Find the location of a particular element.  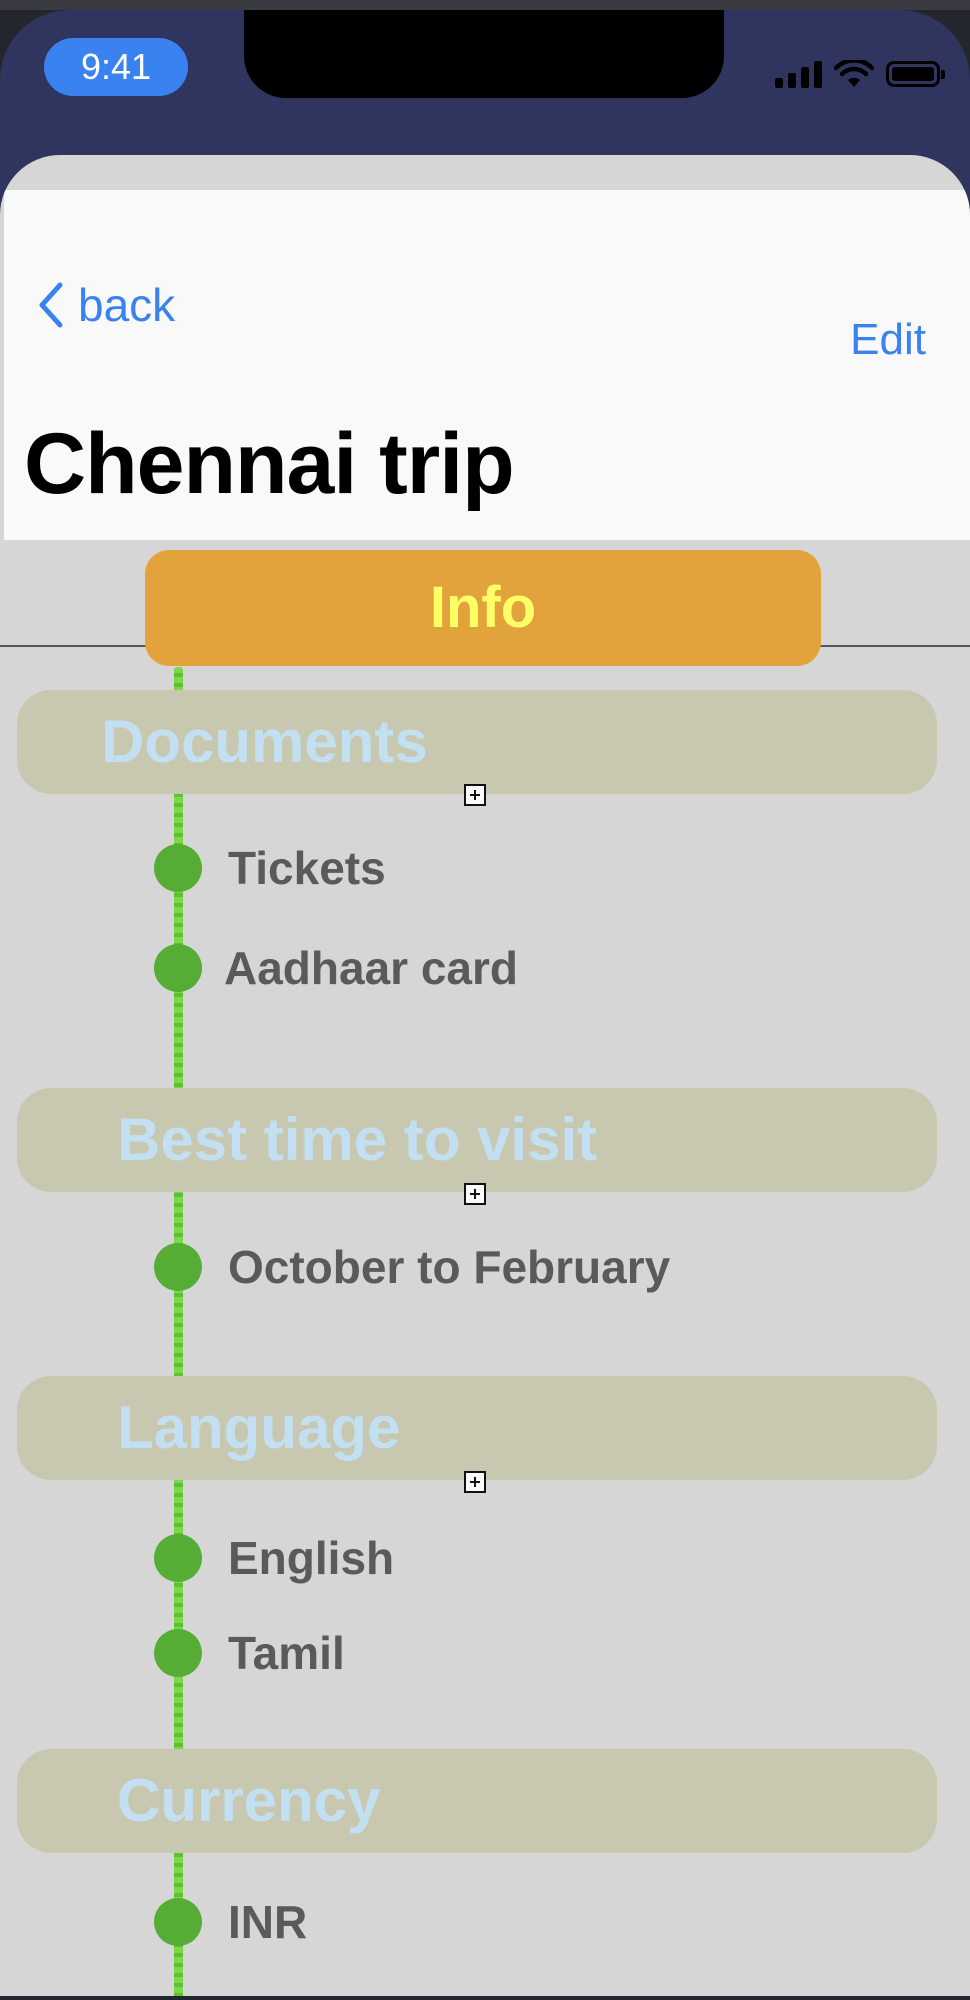

back-button-label: back is located at coordinates (127, 305).